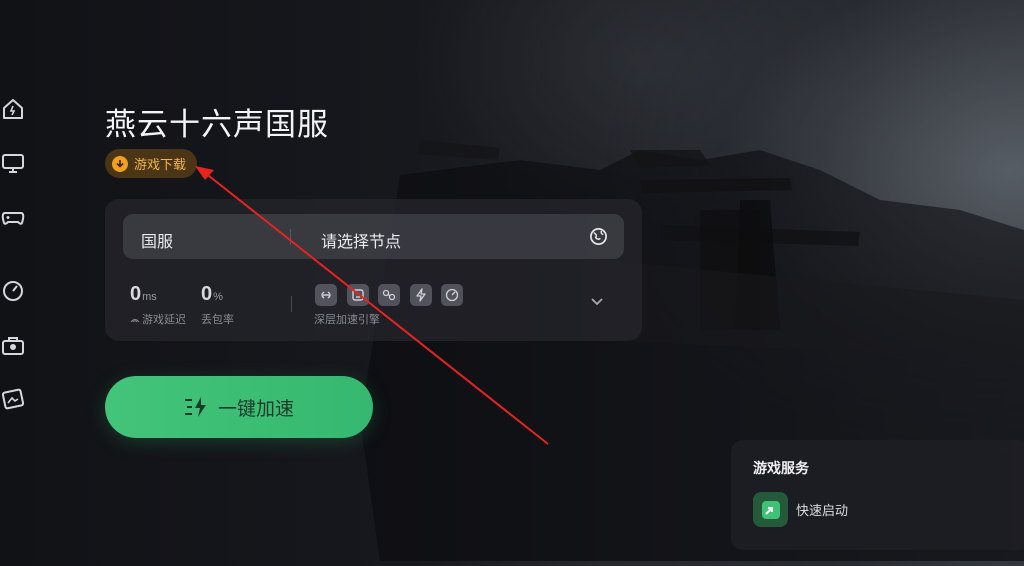 This screenshot has height=566, width=1024. I want to click on sidebar-item-monitor, so click(13, 163).